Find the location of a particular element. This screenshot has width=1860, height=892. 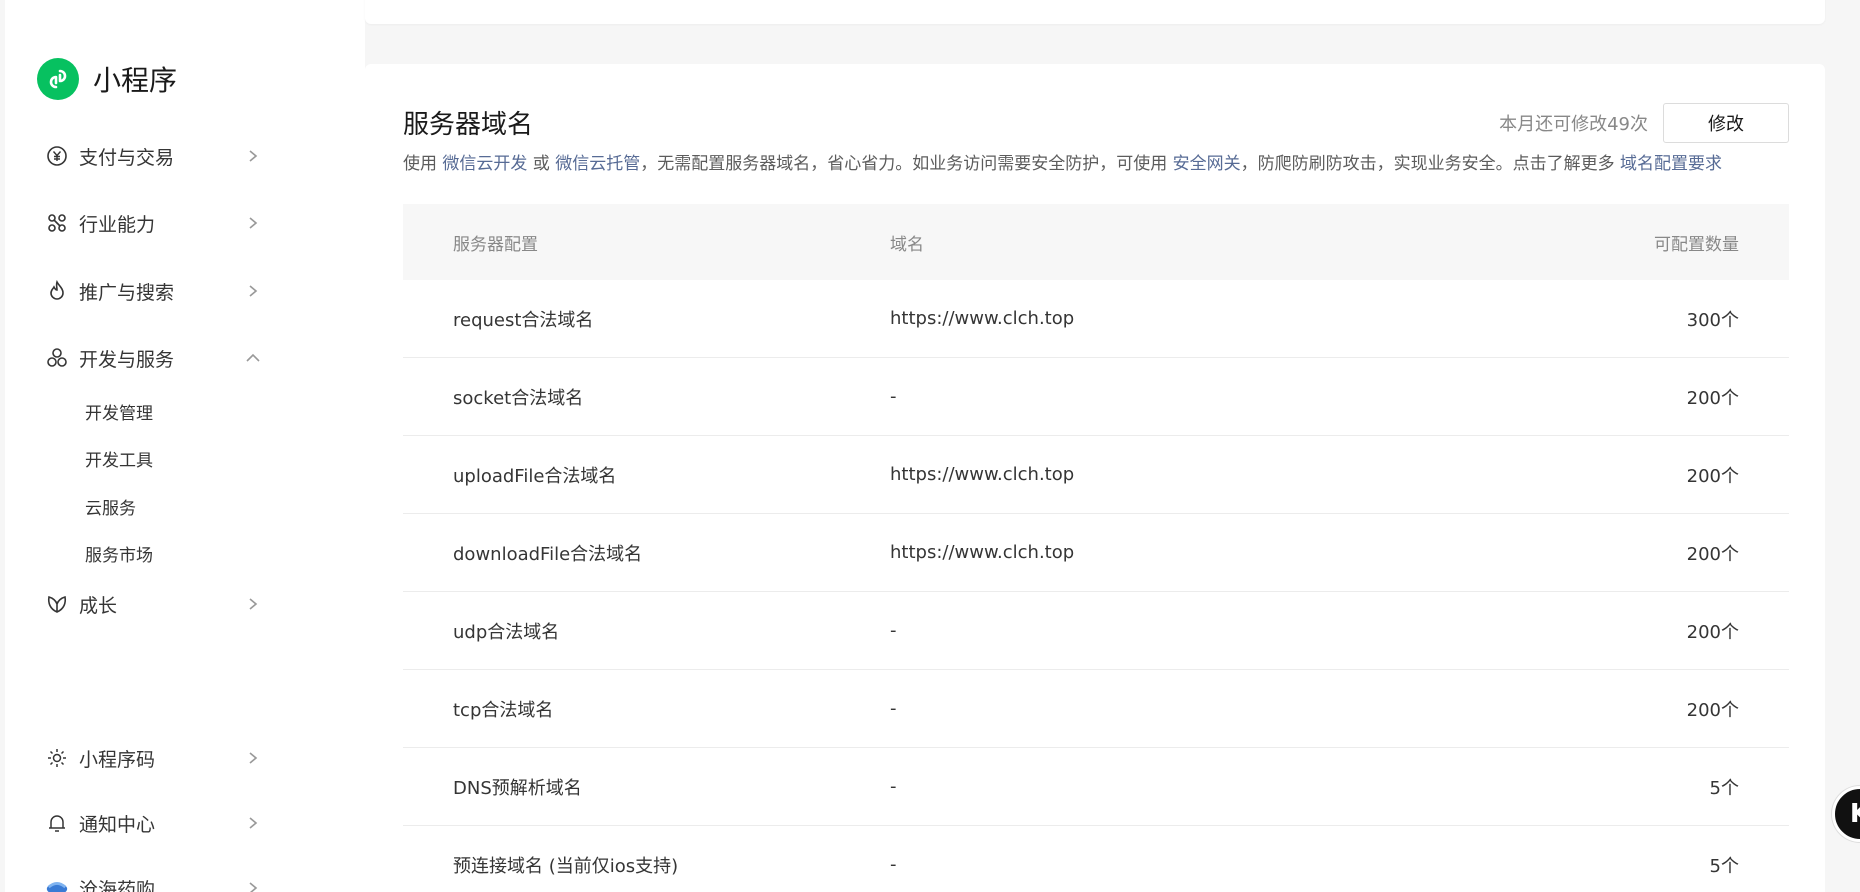

cell-config: udp合法域名 is located at coordinates (506, 632).